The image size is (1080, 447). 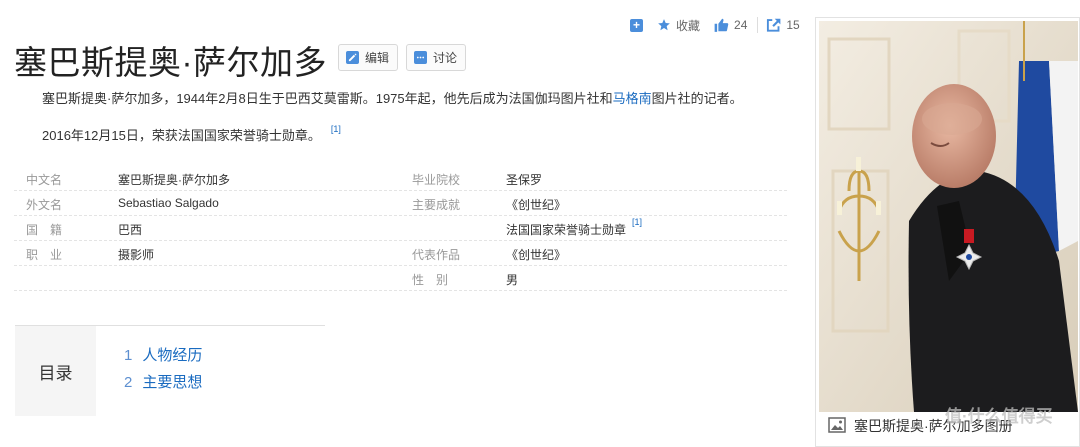 I want to click on add-button: +, so click(x=636, y=25).